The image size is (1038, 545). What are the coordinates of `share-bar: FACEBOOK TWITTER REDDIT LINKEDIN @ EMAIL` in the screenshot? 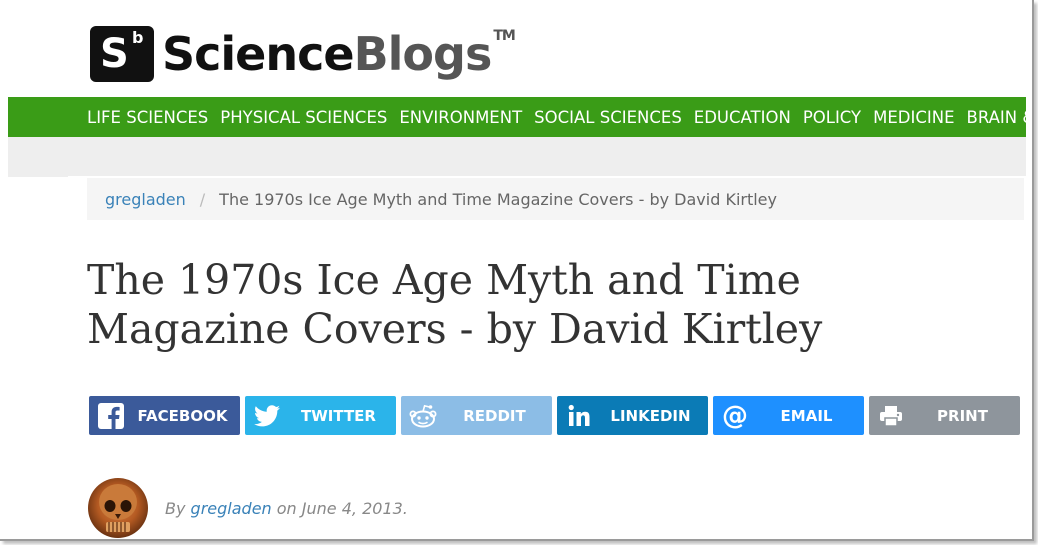 It's located at (557, 415).